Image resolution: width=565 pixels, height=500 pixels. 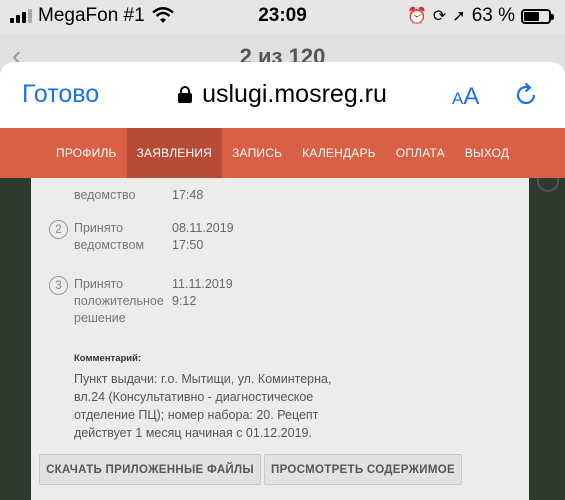 I want to click on download-files-button: СКАЧАТЬ ПРИЛОЖЕННЫЕ ФАЙЛЫ, so click(x=150, y=469).